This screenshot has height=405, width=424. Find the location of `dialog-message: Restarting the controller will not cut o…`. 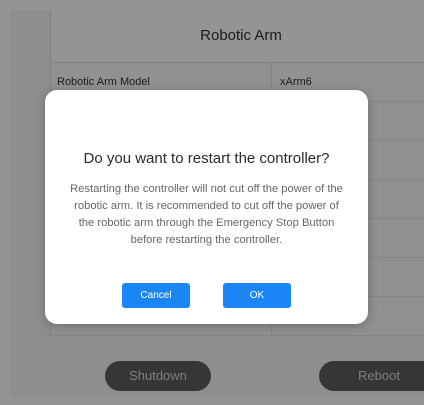

dialog-message: Restarting the controller will not cut o… is located at coordinates (206, 214).